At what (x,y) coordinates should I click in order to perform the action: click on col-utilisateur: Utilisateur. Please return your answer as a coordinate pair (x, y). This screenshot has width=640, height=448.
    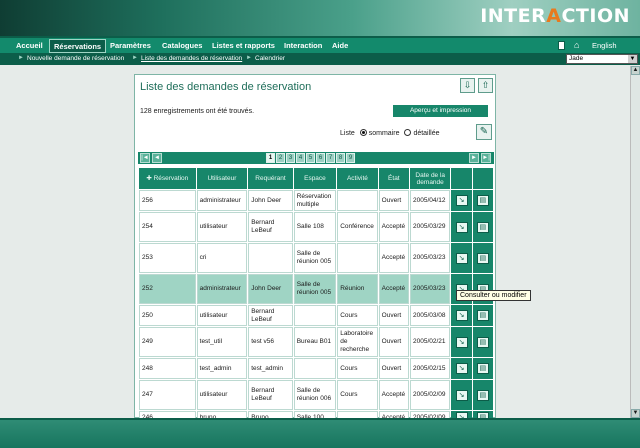
    Looking at the image, I should click on (222, 178).